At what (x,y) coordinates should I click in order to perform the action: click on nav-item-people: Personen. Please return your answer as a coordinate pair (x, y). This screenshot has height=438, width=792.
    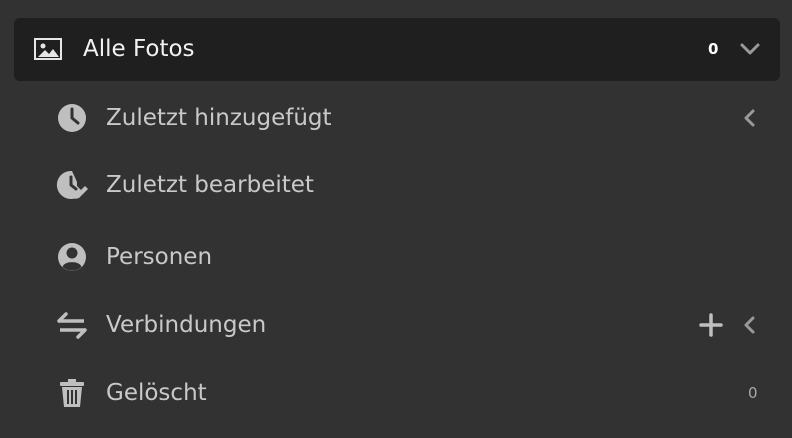
    Looking at the image, I should click on (396, 257).